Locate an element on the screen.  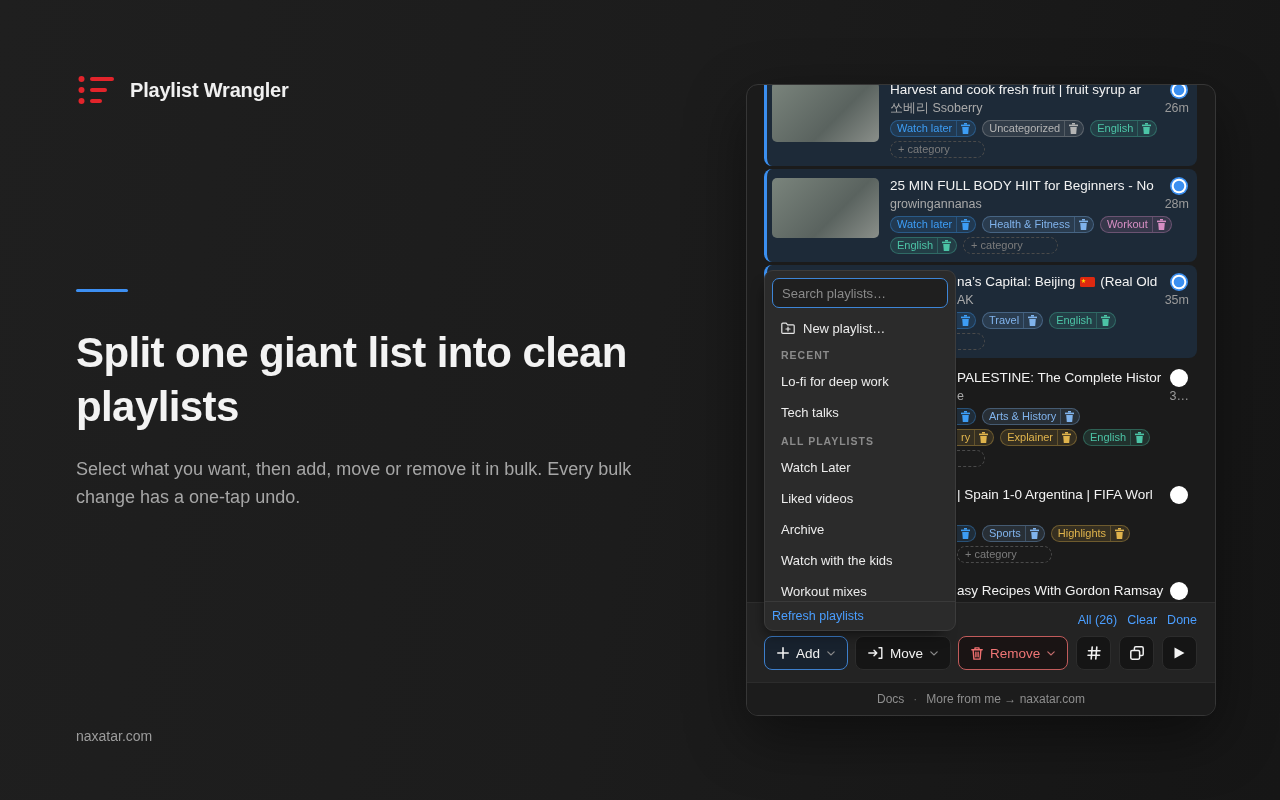
selection-link: Clear is located at coordinates (1142, 620).